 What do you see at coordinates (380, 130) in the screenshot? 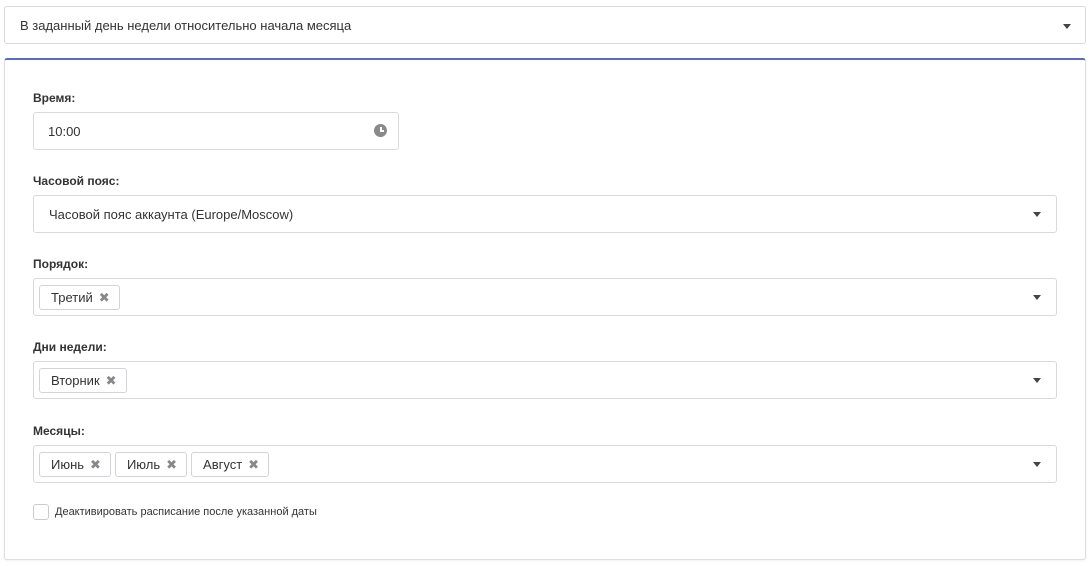
I see `clock-icon` at bounding box center [380, 130].